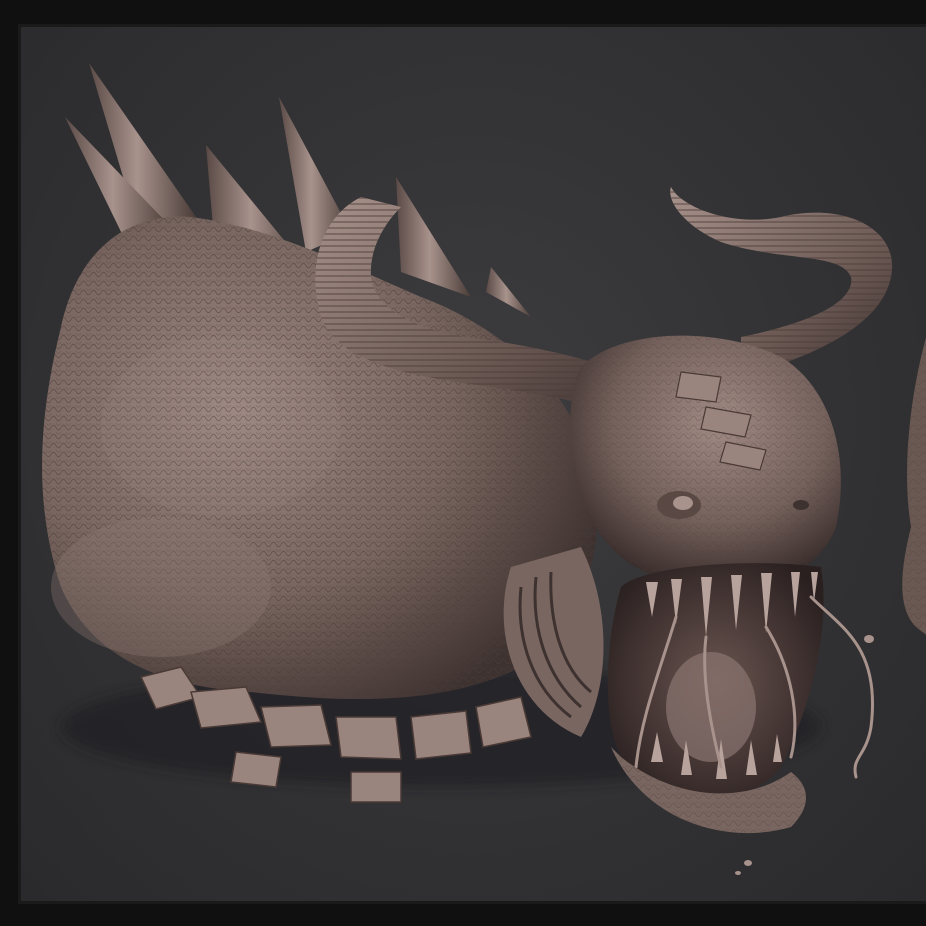 The height and width of the screenshot is (926, 926). What do you see at coordinates (914, 486) in the screenshot?
I see `second-sculpt-partial` at bounding box center [914, 486].